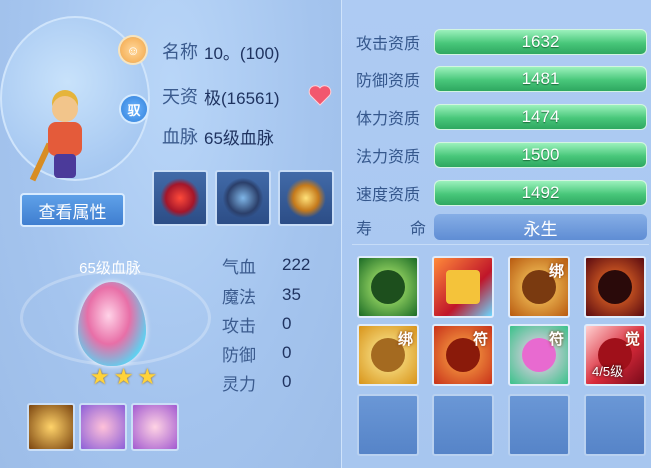  Describe the element at coordinates (388, 355) in the screenshot. I see `skill-slot-5: 绑` at that location.